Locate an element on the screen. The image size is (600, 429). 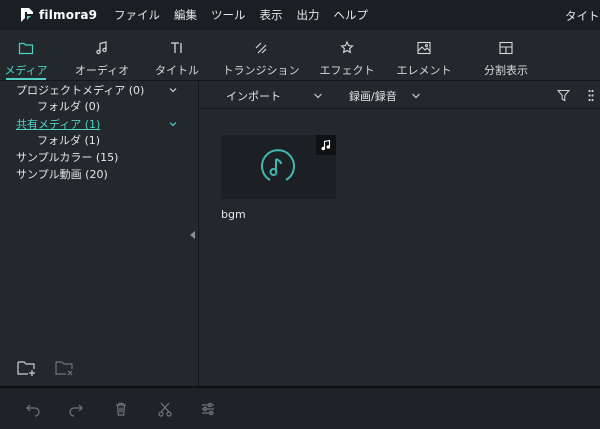
tab-effects-label: エフェクト is located at coordinates (347, 70).